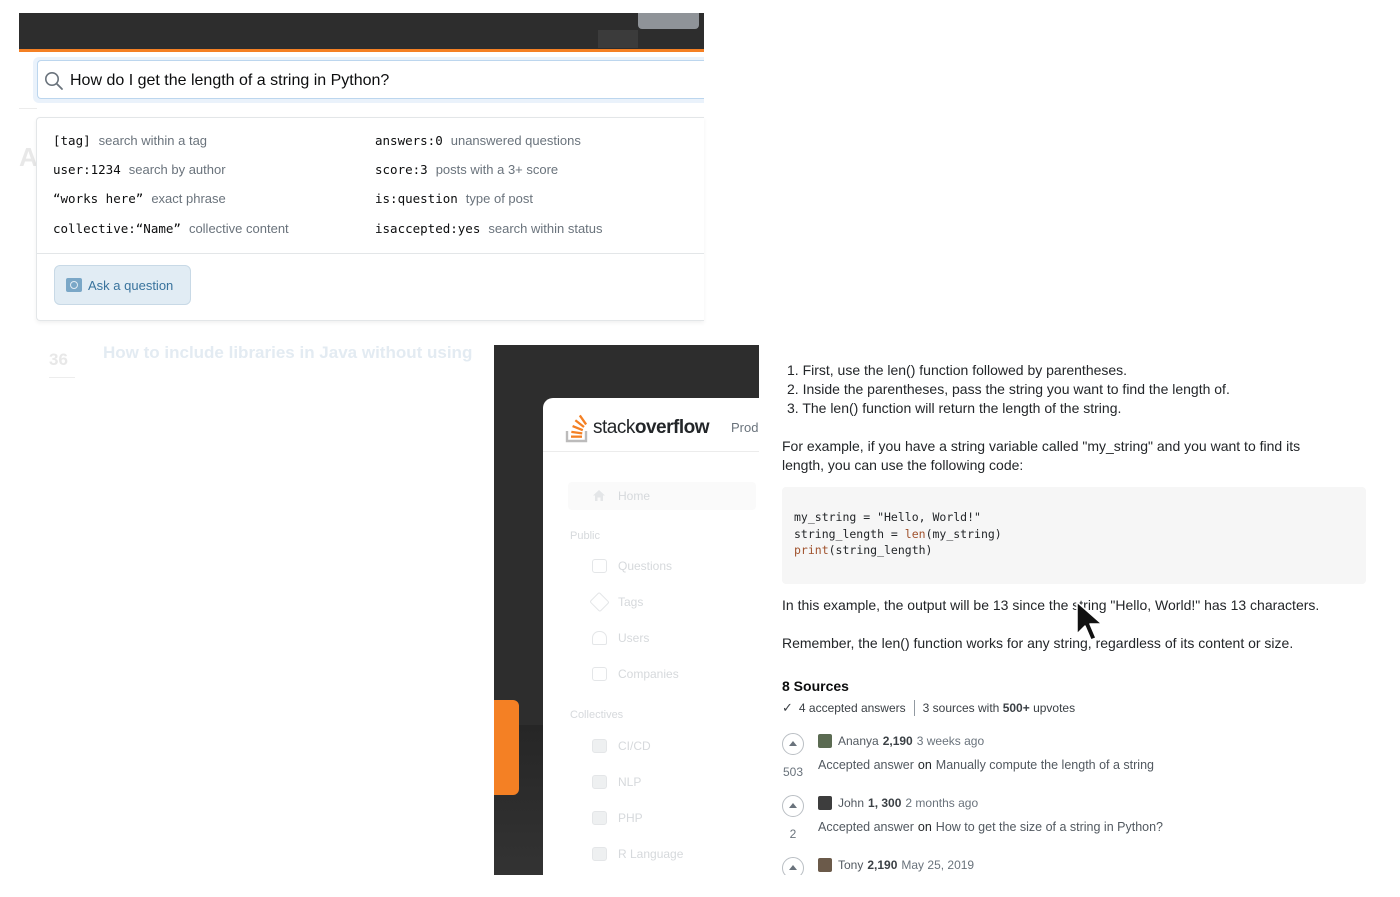 The image size is (1400, 897). I want to click on topbar-button, so click(668, 21).